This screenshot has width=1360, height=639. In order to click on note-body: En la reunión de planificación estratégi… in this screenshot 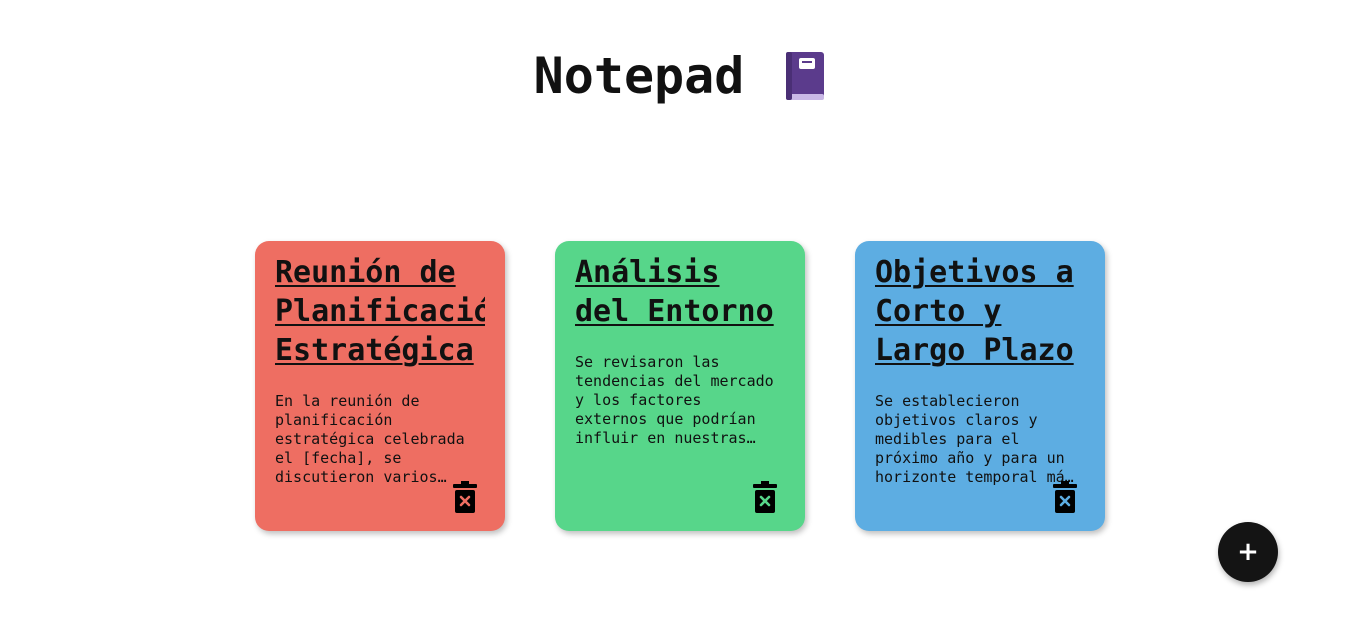, I will do `click(370, 439)`.